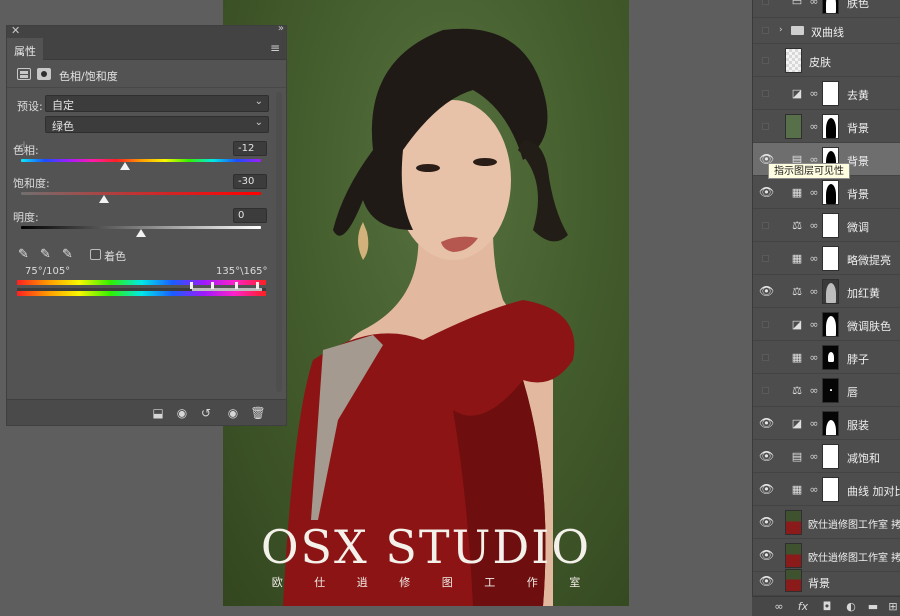 The image size is (900, 616). I want to click on range-handle-inner-right, so click(236, 285).